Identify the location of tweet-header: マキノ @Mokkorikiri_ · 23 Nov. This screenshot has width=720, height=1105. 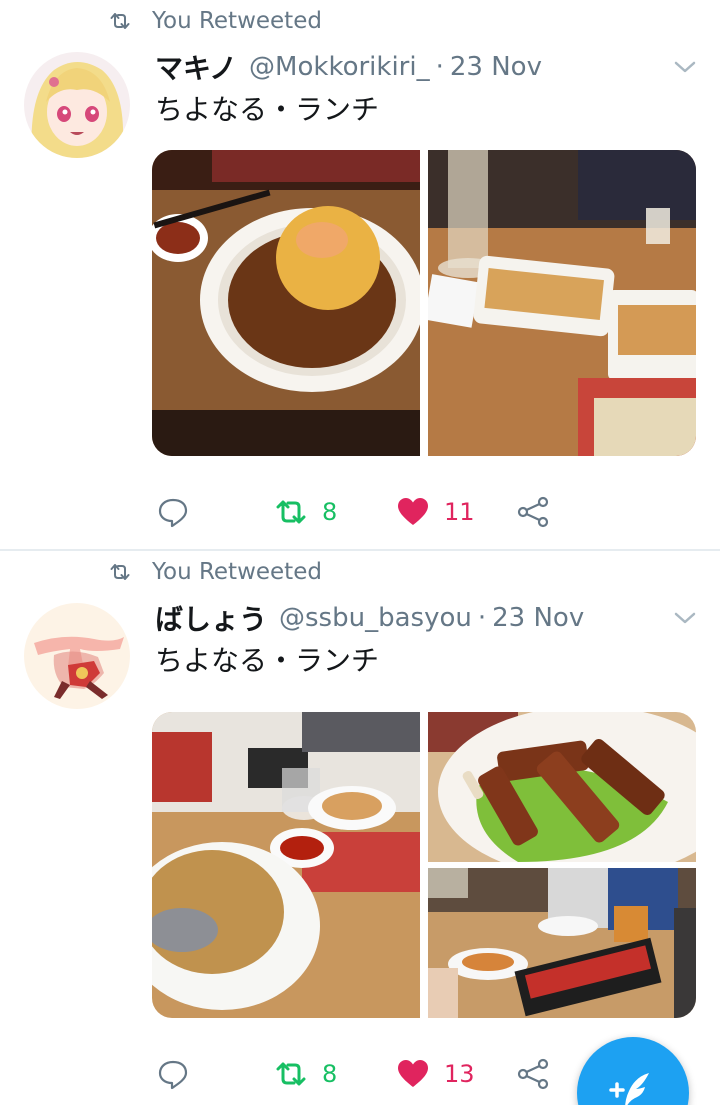
(348, 67).